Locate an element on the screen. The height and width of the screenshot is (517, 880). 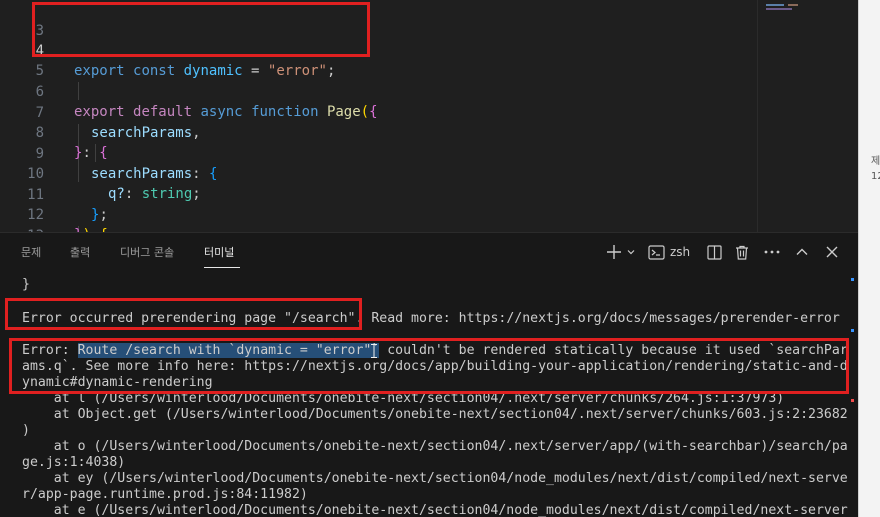
ellipsis-icon is located at coordinates (772, 252).